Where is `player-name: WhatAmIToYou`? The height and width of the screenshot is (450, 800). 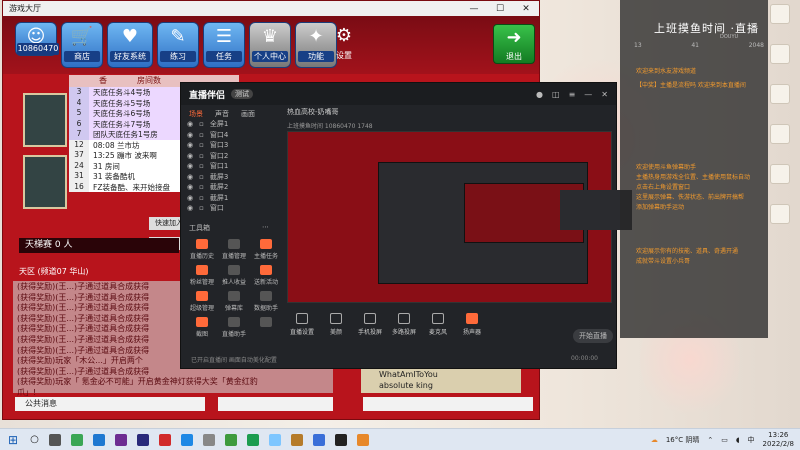
player-name: WhatAmIToYou is located at coordinates (441, 374).